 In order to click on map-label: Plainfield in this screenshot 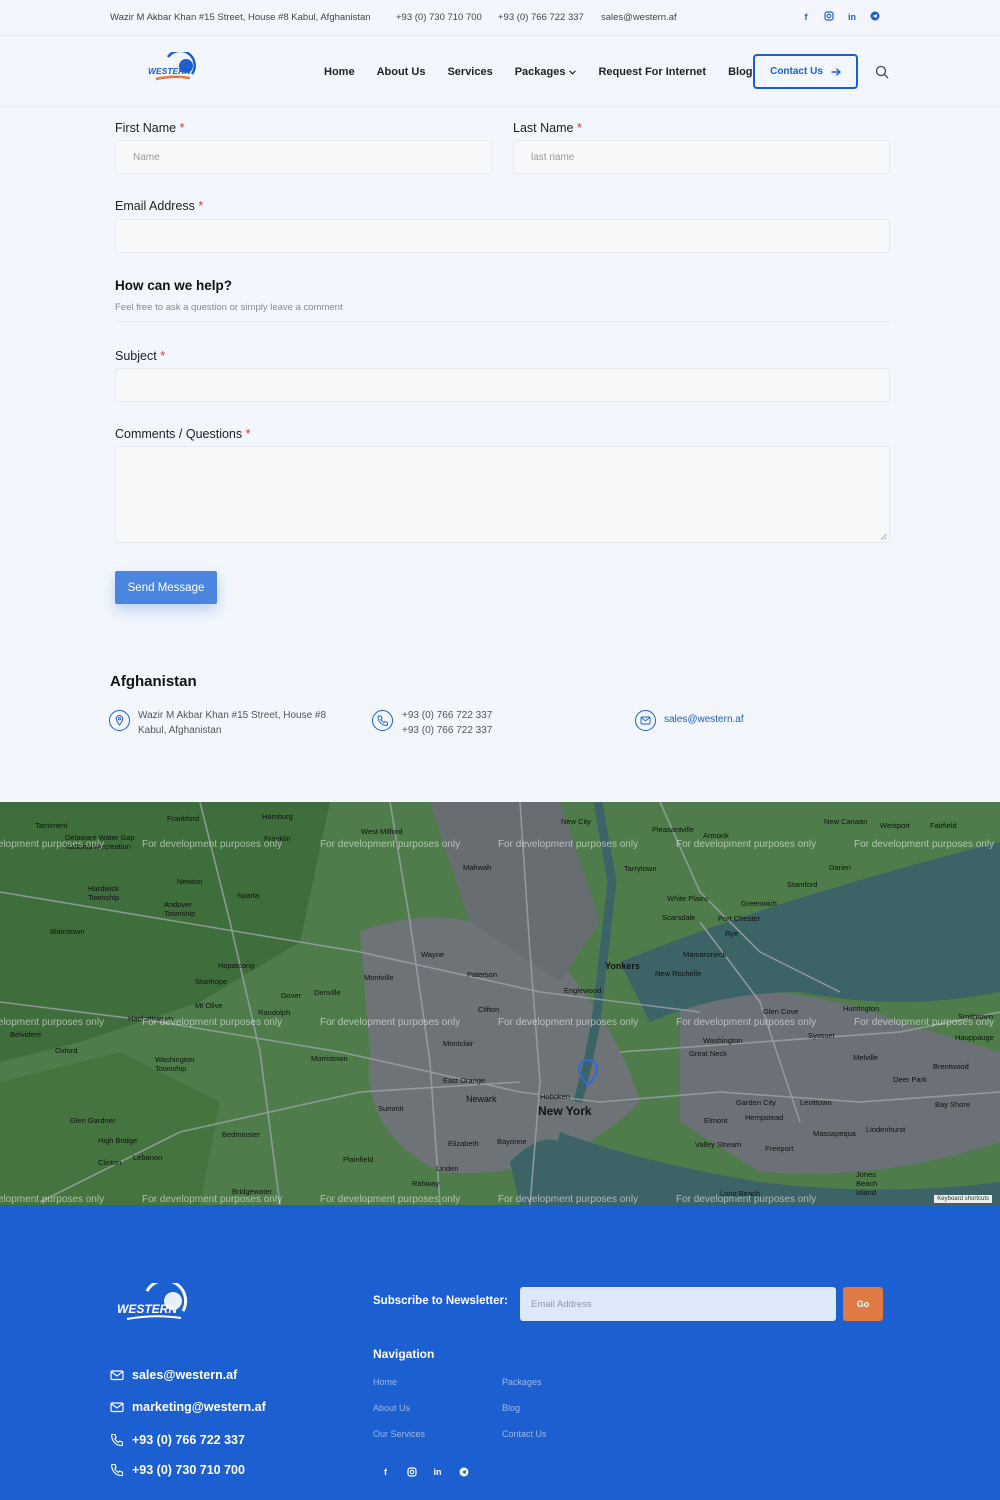, I will do `click(358, 1159)`.